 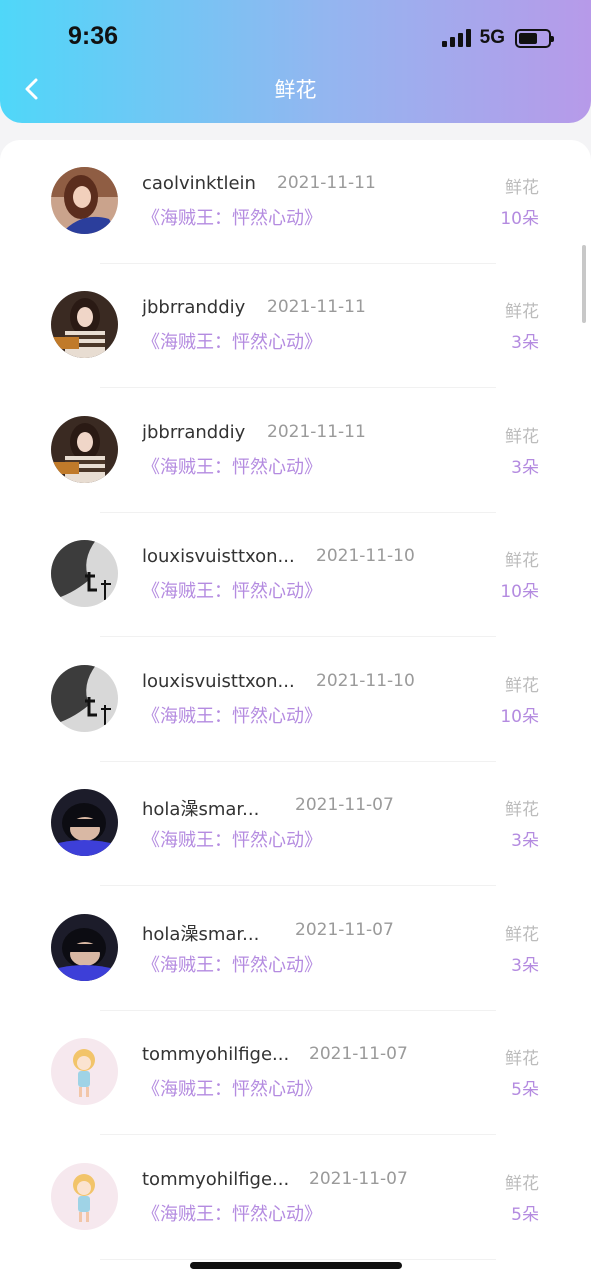 I want to click on signal-icon, so click(x=456, y=38).